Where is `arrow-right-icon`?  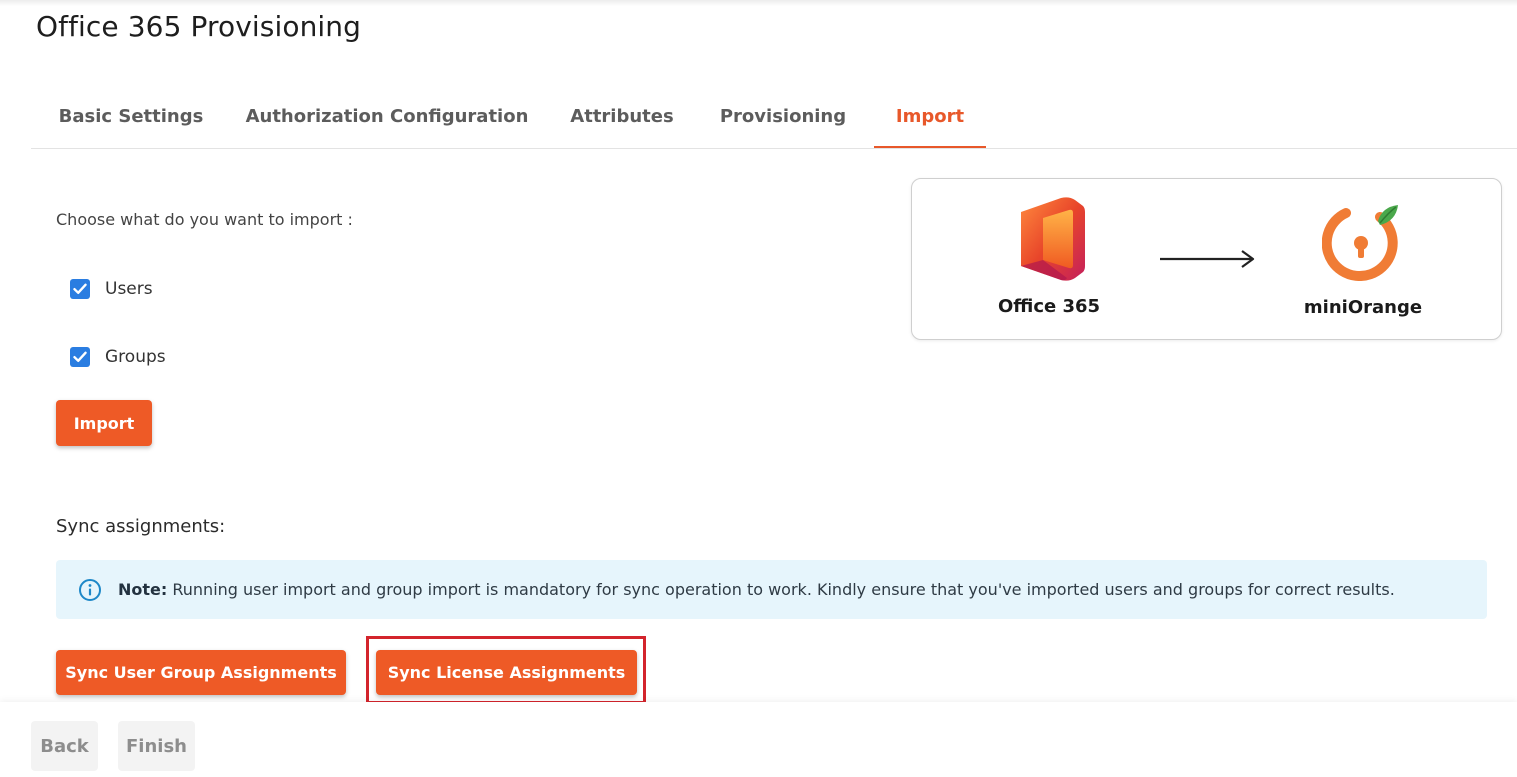
arrow-right-icon is located at coordinates (1207, 259).